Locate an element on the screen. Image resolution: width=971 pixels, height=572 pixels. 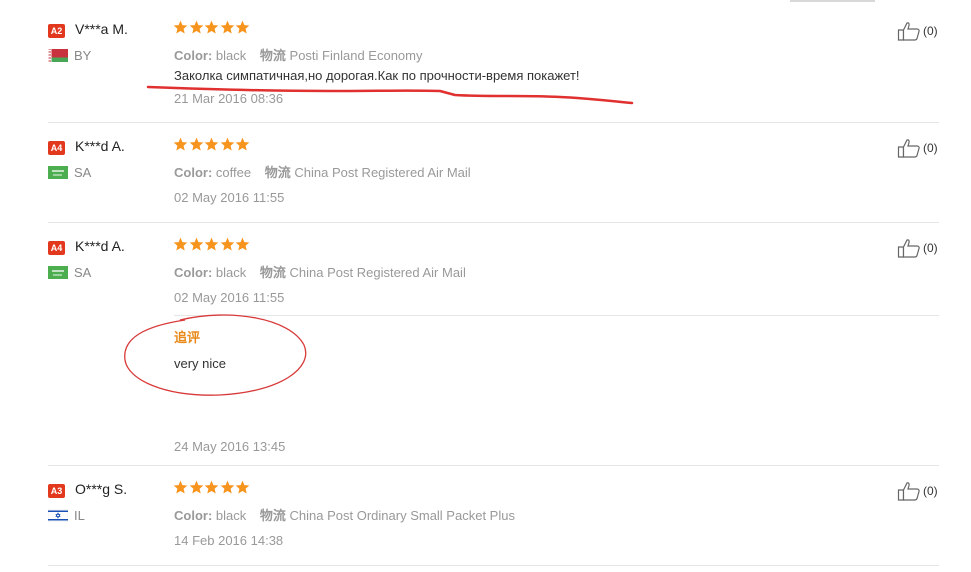
buyer-name: V***a M. is located at coordinates (101, 29).